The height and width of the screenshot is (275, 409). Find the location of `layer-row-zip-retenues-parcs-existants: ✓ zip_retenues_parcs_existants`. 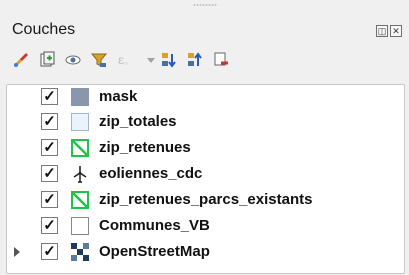

layer-row-zip-retenues-parcs-existants: ✓ zip_retenues_parcs_existants is located at coordinates (205, 200).